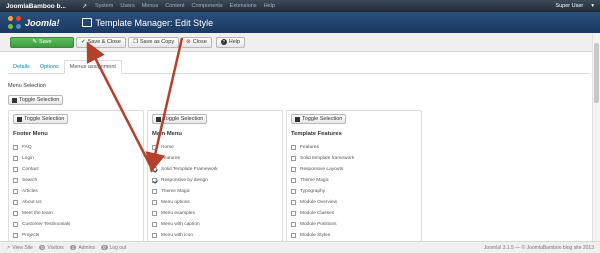 The height and width of the screenshot is (253, 600). I want to click on menu-components: Components, so click(206, 6).